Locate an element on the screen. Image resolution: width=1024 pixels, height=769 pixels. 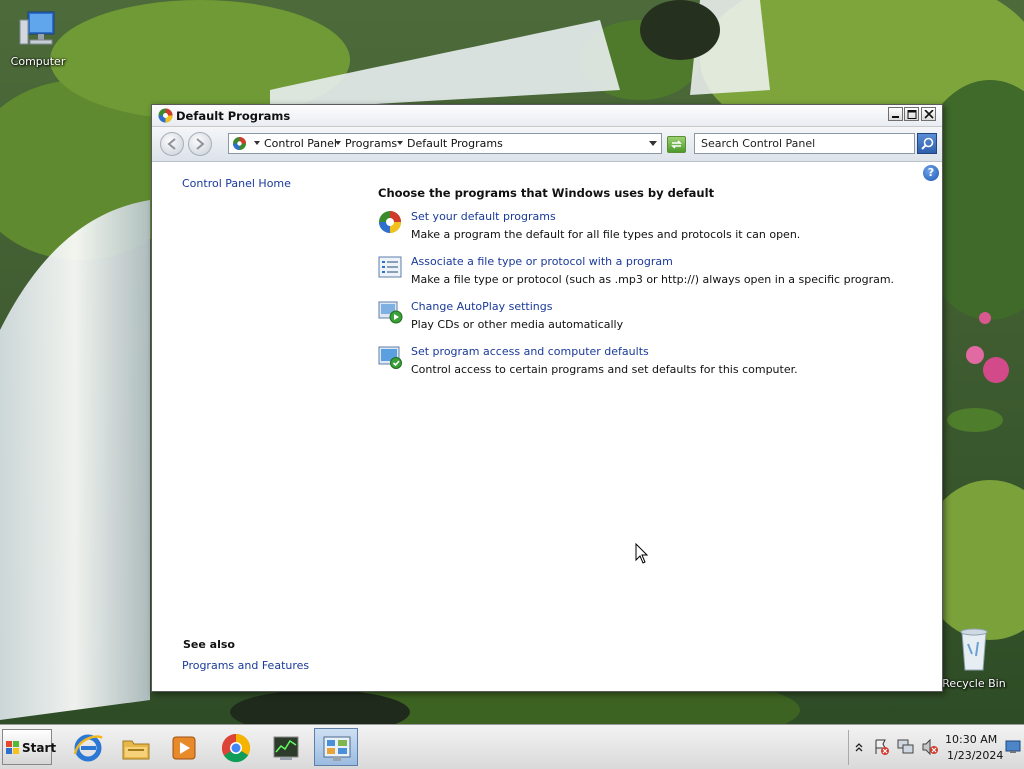
refresh-icon is located at coordinates (676, 144).